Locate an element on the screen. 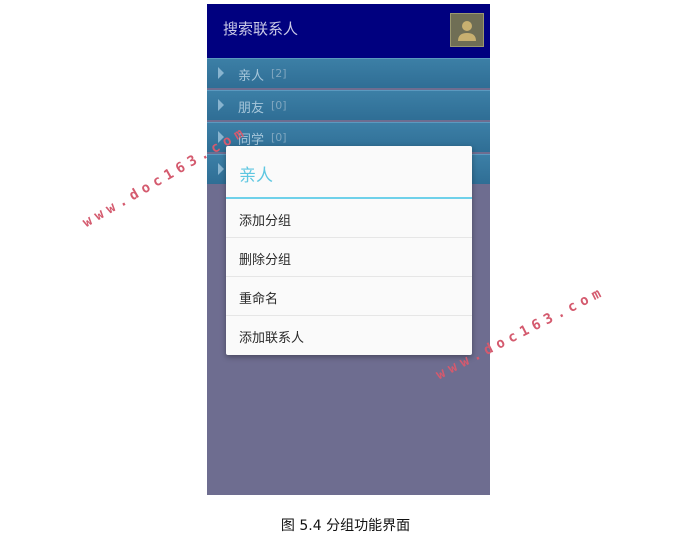 The height and width of the screenshot is (540, 691). group-row-friends: 朋友 [0] is located at coordinates (348, 105).